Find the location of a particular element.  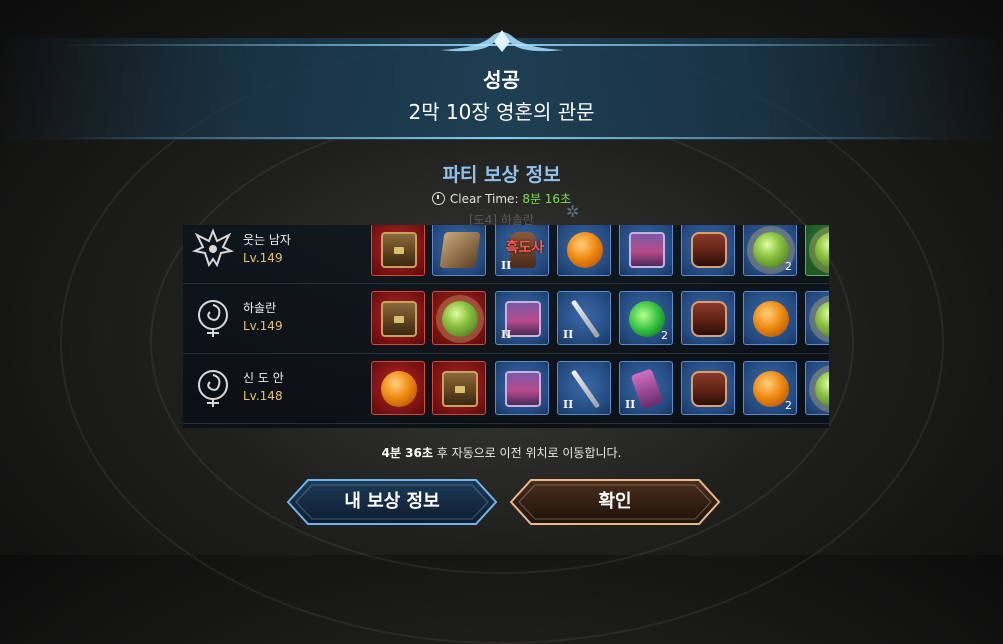

member-name: 하솔란 is located at coordinates (260, 308).